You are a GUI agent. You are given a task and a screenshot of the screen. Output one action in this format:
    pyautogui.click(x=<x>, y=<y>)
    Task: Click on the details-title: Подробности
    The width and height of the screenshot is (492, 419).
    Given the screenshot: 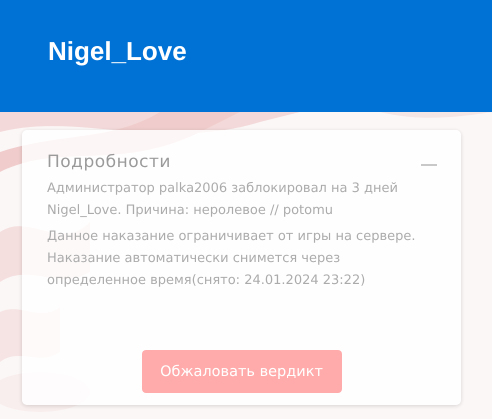 What is the action you would take?
    pyautogui.click(x=109, y=162)
    